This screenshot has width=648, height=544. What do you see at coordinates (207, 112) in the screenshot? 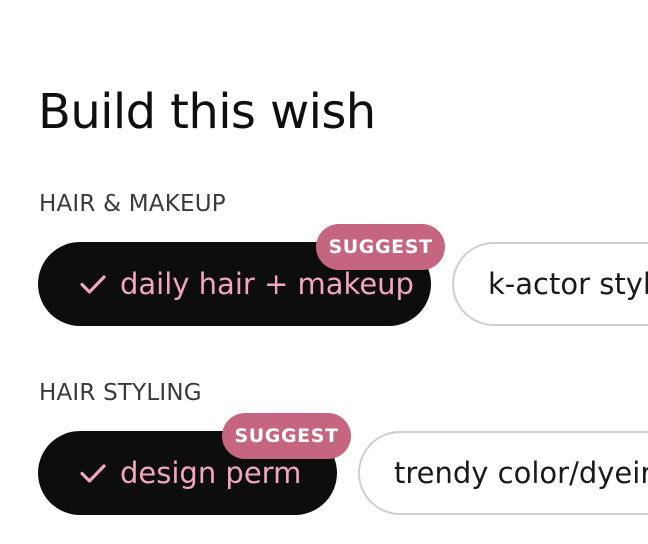
I see `page-title: Build this wish` at bounding box center [207, 112].